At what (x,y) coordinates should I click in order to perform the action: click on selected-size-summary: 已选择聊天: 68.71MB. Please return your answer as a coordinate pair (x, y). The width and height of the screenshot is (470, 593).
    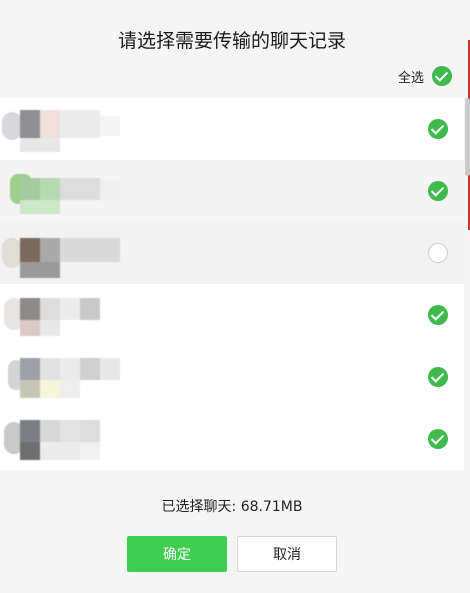
    Looking at the image, I should click on (232, 507).